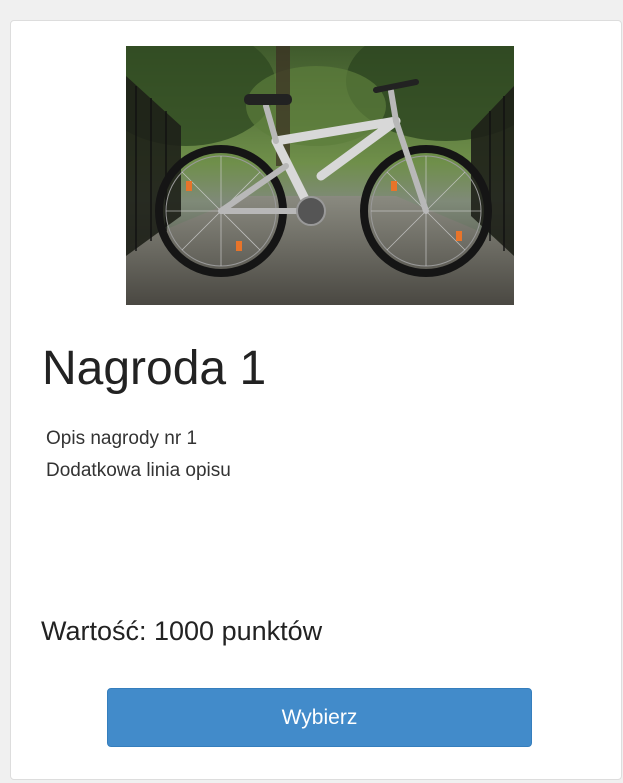 The width and height of the screenshot is (623, 783). I want to click on prize-title: Nagroda 1, so click(154, 368).